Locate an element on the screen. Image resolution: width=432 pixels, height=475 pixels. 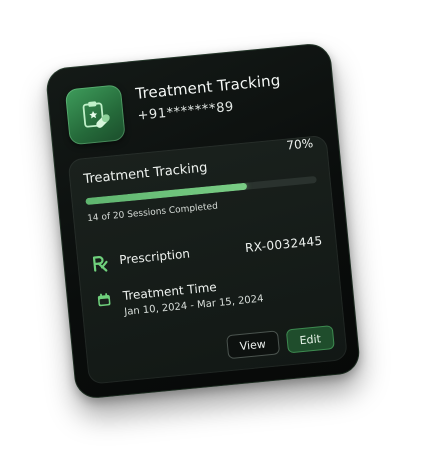
clipboard-pill-icon is located at coordinates (95, 115).